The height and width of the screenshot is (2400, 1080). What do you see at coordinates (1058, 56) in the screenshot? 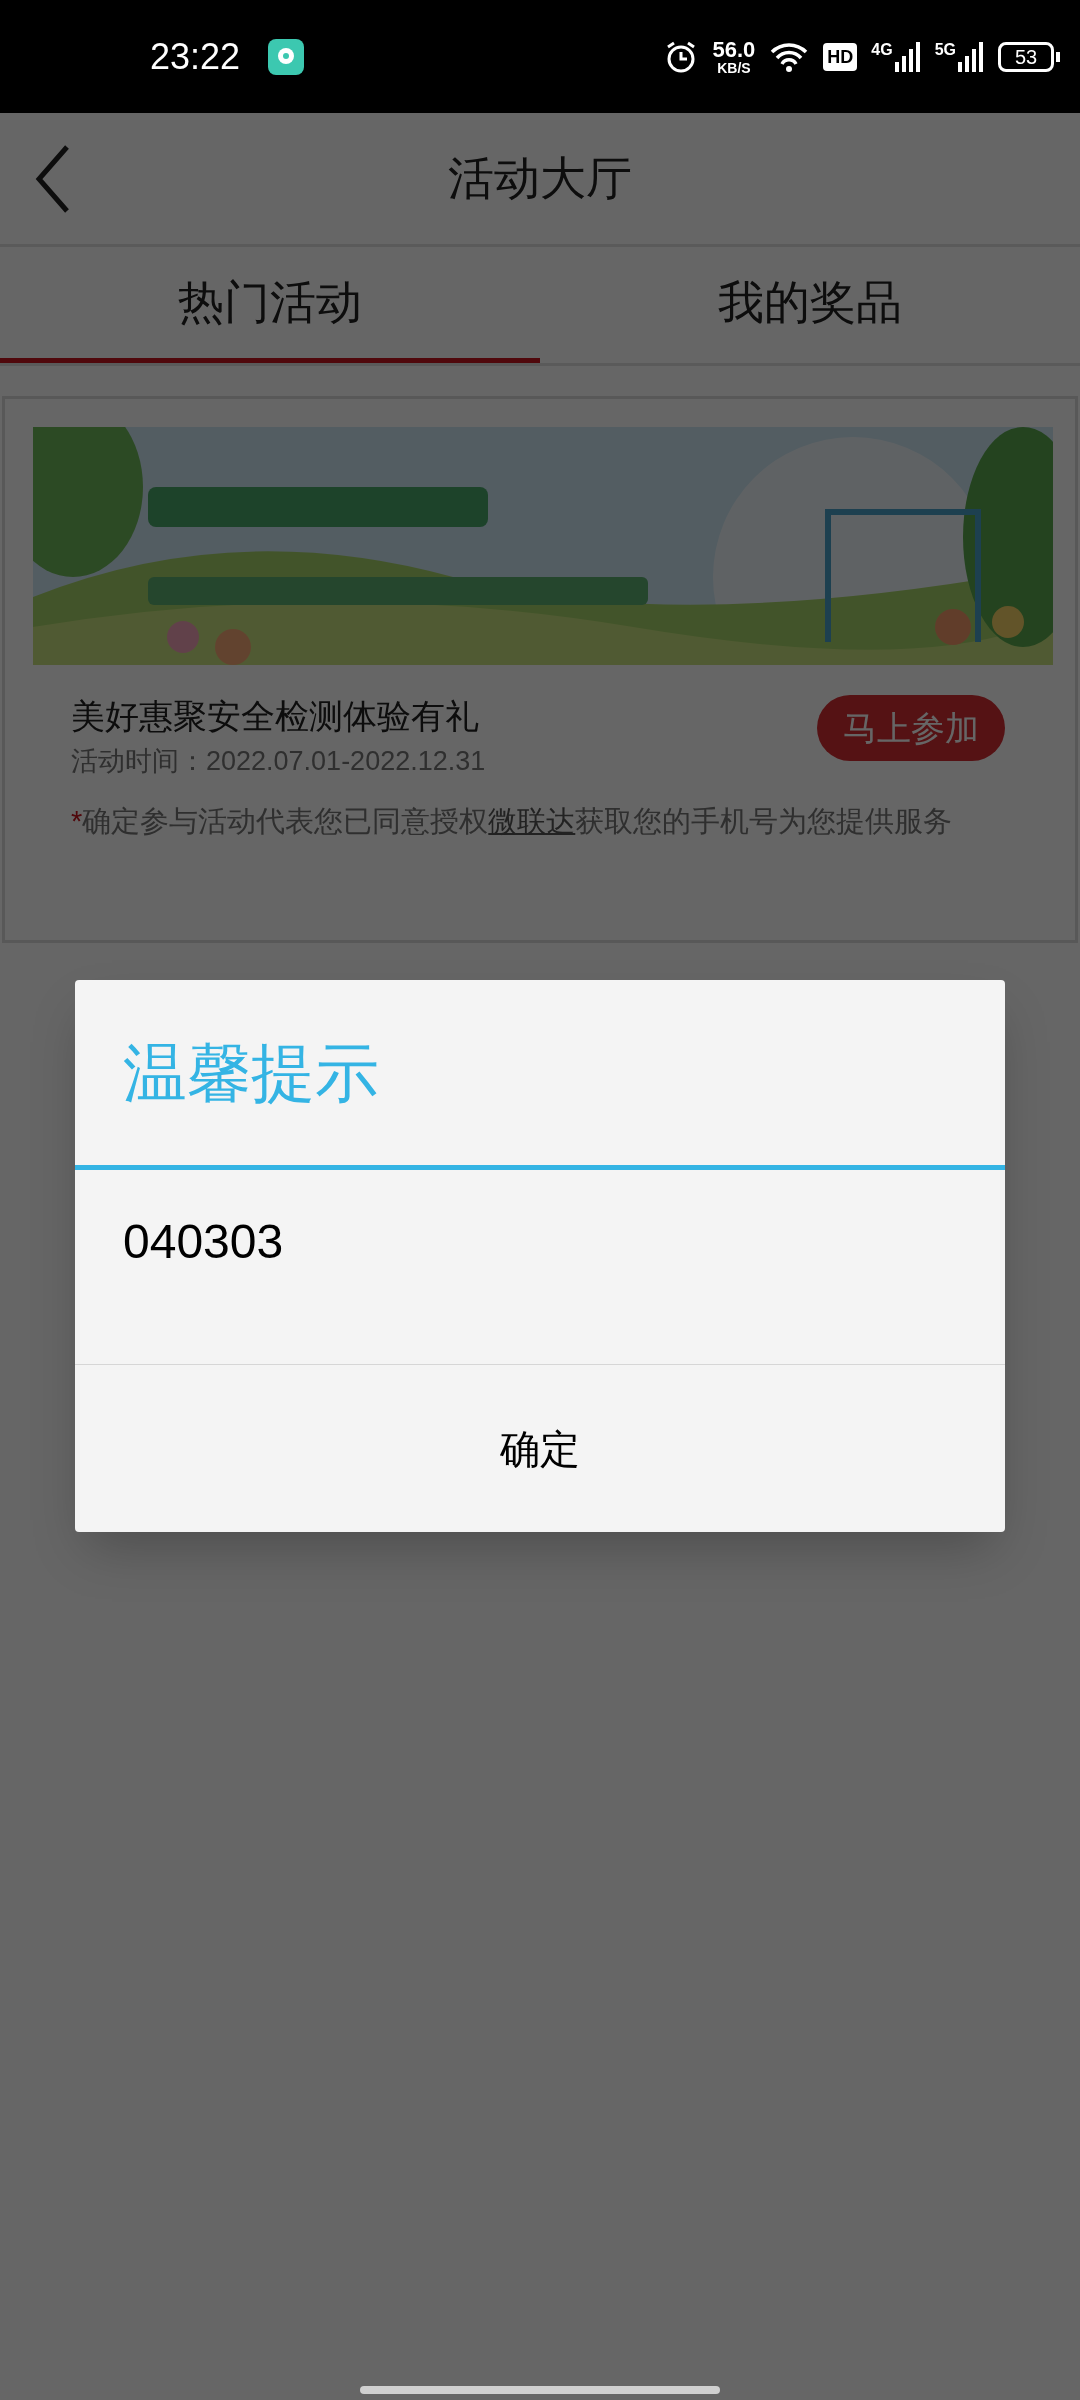
I see `battery-tip` at bounding box center [1058, 56].